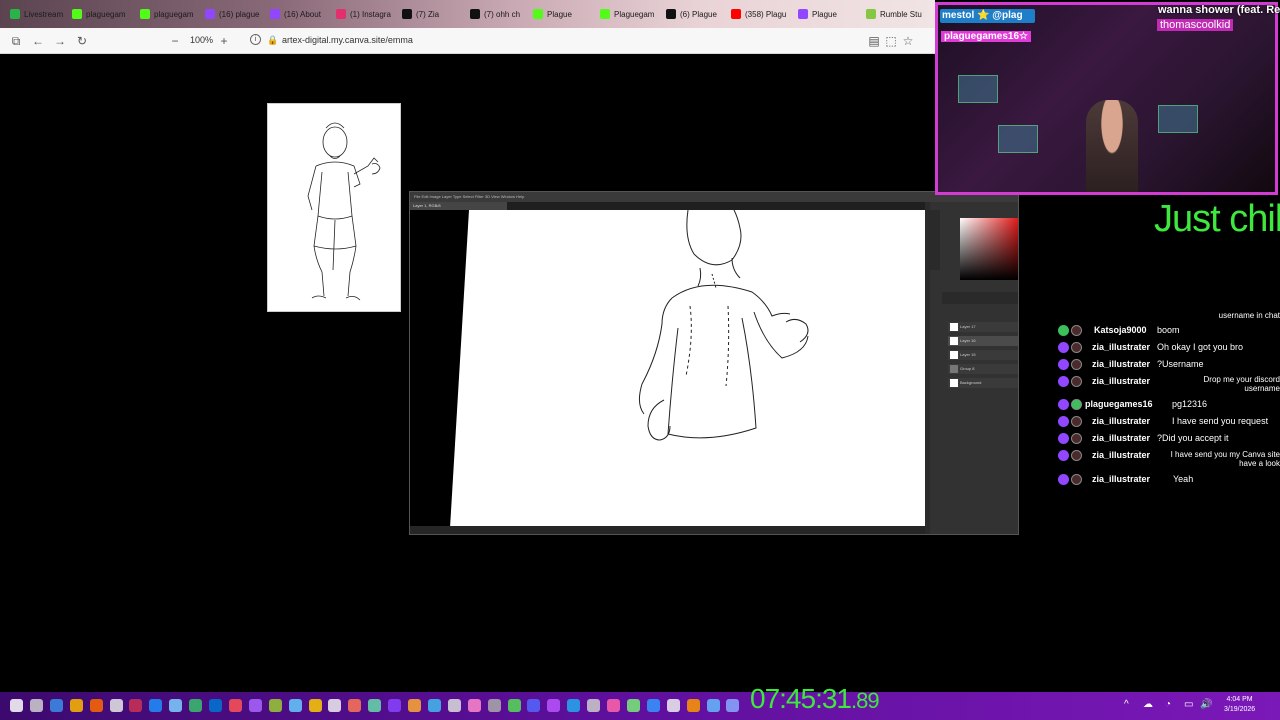 The height and width of the screenshot is (720, 1280). What do you see at coordinates (978, 89) in the screenshot?
I see `webcam-monitor` at bounding box center [978, 89].